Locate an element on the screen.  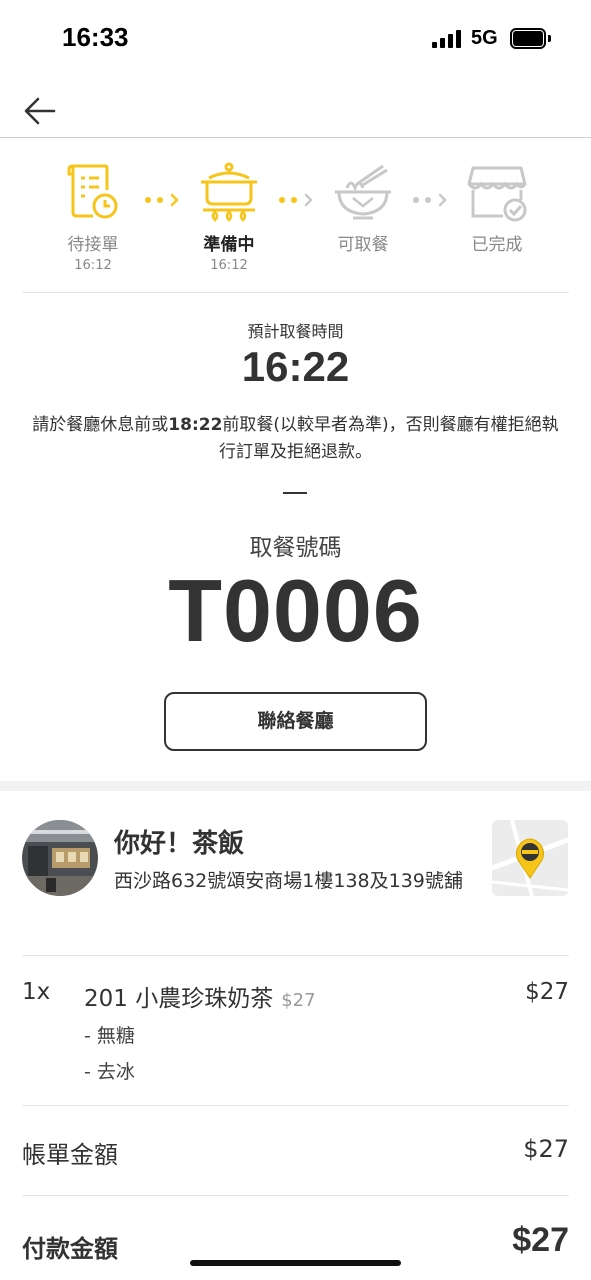
battery-icon is located at coordinates (530, 38).